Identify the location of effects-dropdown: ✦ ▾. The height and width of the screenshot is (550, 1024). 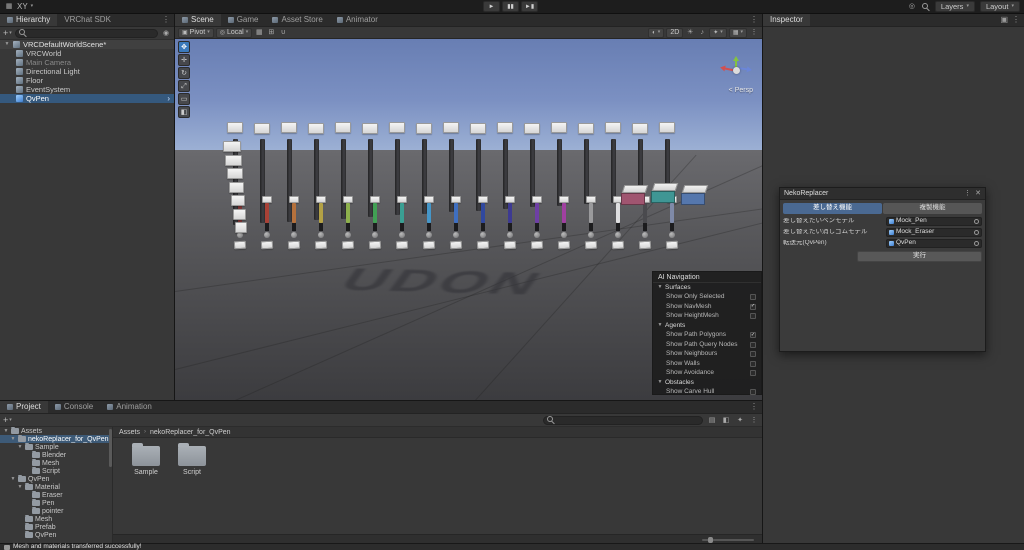
(718, 32).